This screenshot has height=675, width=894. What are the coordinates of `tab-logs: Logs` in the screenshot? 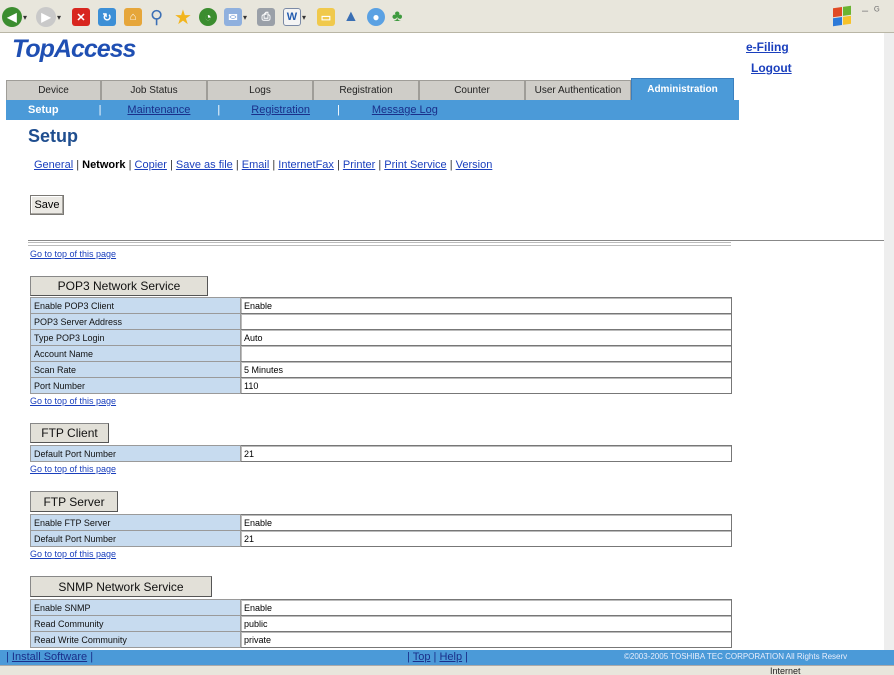 It's located at (260, 90).